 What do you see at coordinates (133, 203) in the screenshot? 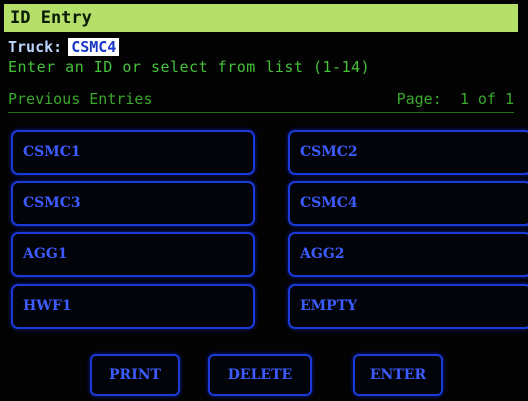
I see `entry-button-csmc3: CSMC3` at bounding box center [133, 203].